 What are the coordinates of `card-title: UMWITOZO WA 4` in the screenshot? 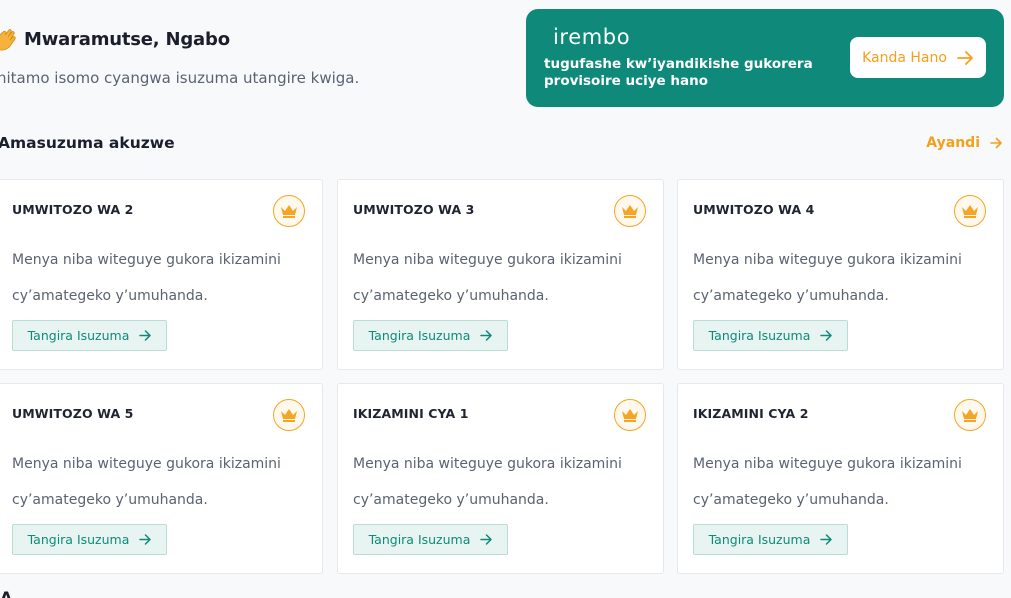 It's located at (754, 209).